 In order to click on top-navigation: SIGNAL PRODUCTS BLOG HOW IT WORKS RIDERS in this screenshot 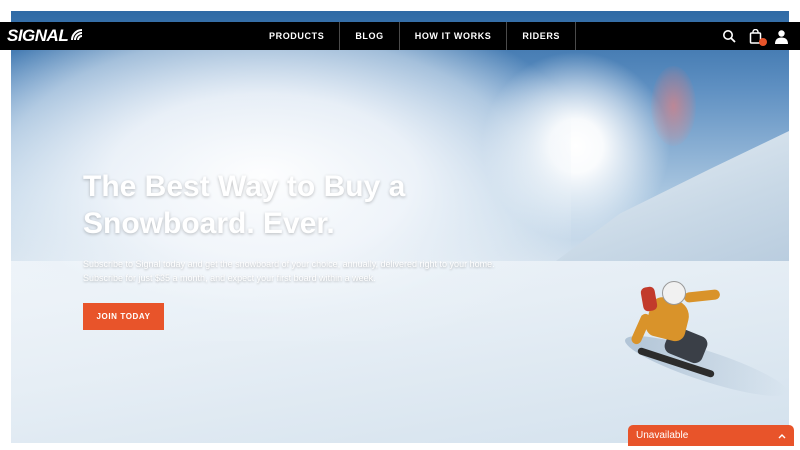, I will do `click(400, 36)`.